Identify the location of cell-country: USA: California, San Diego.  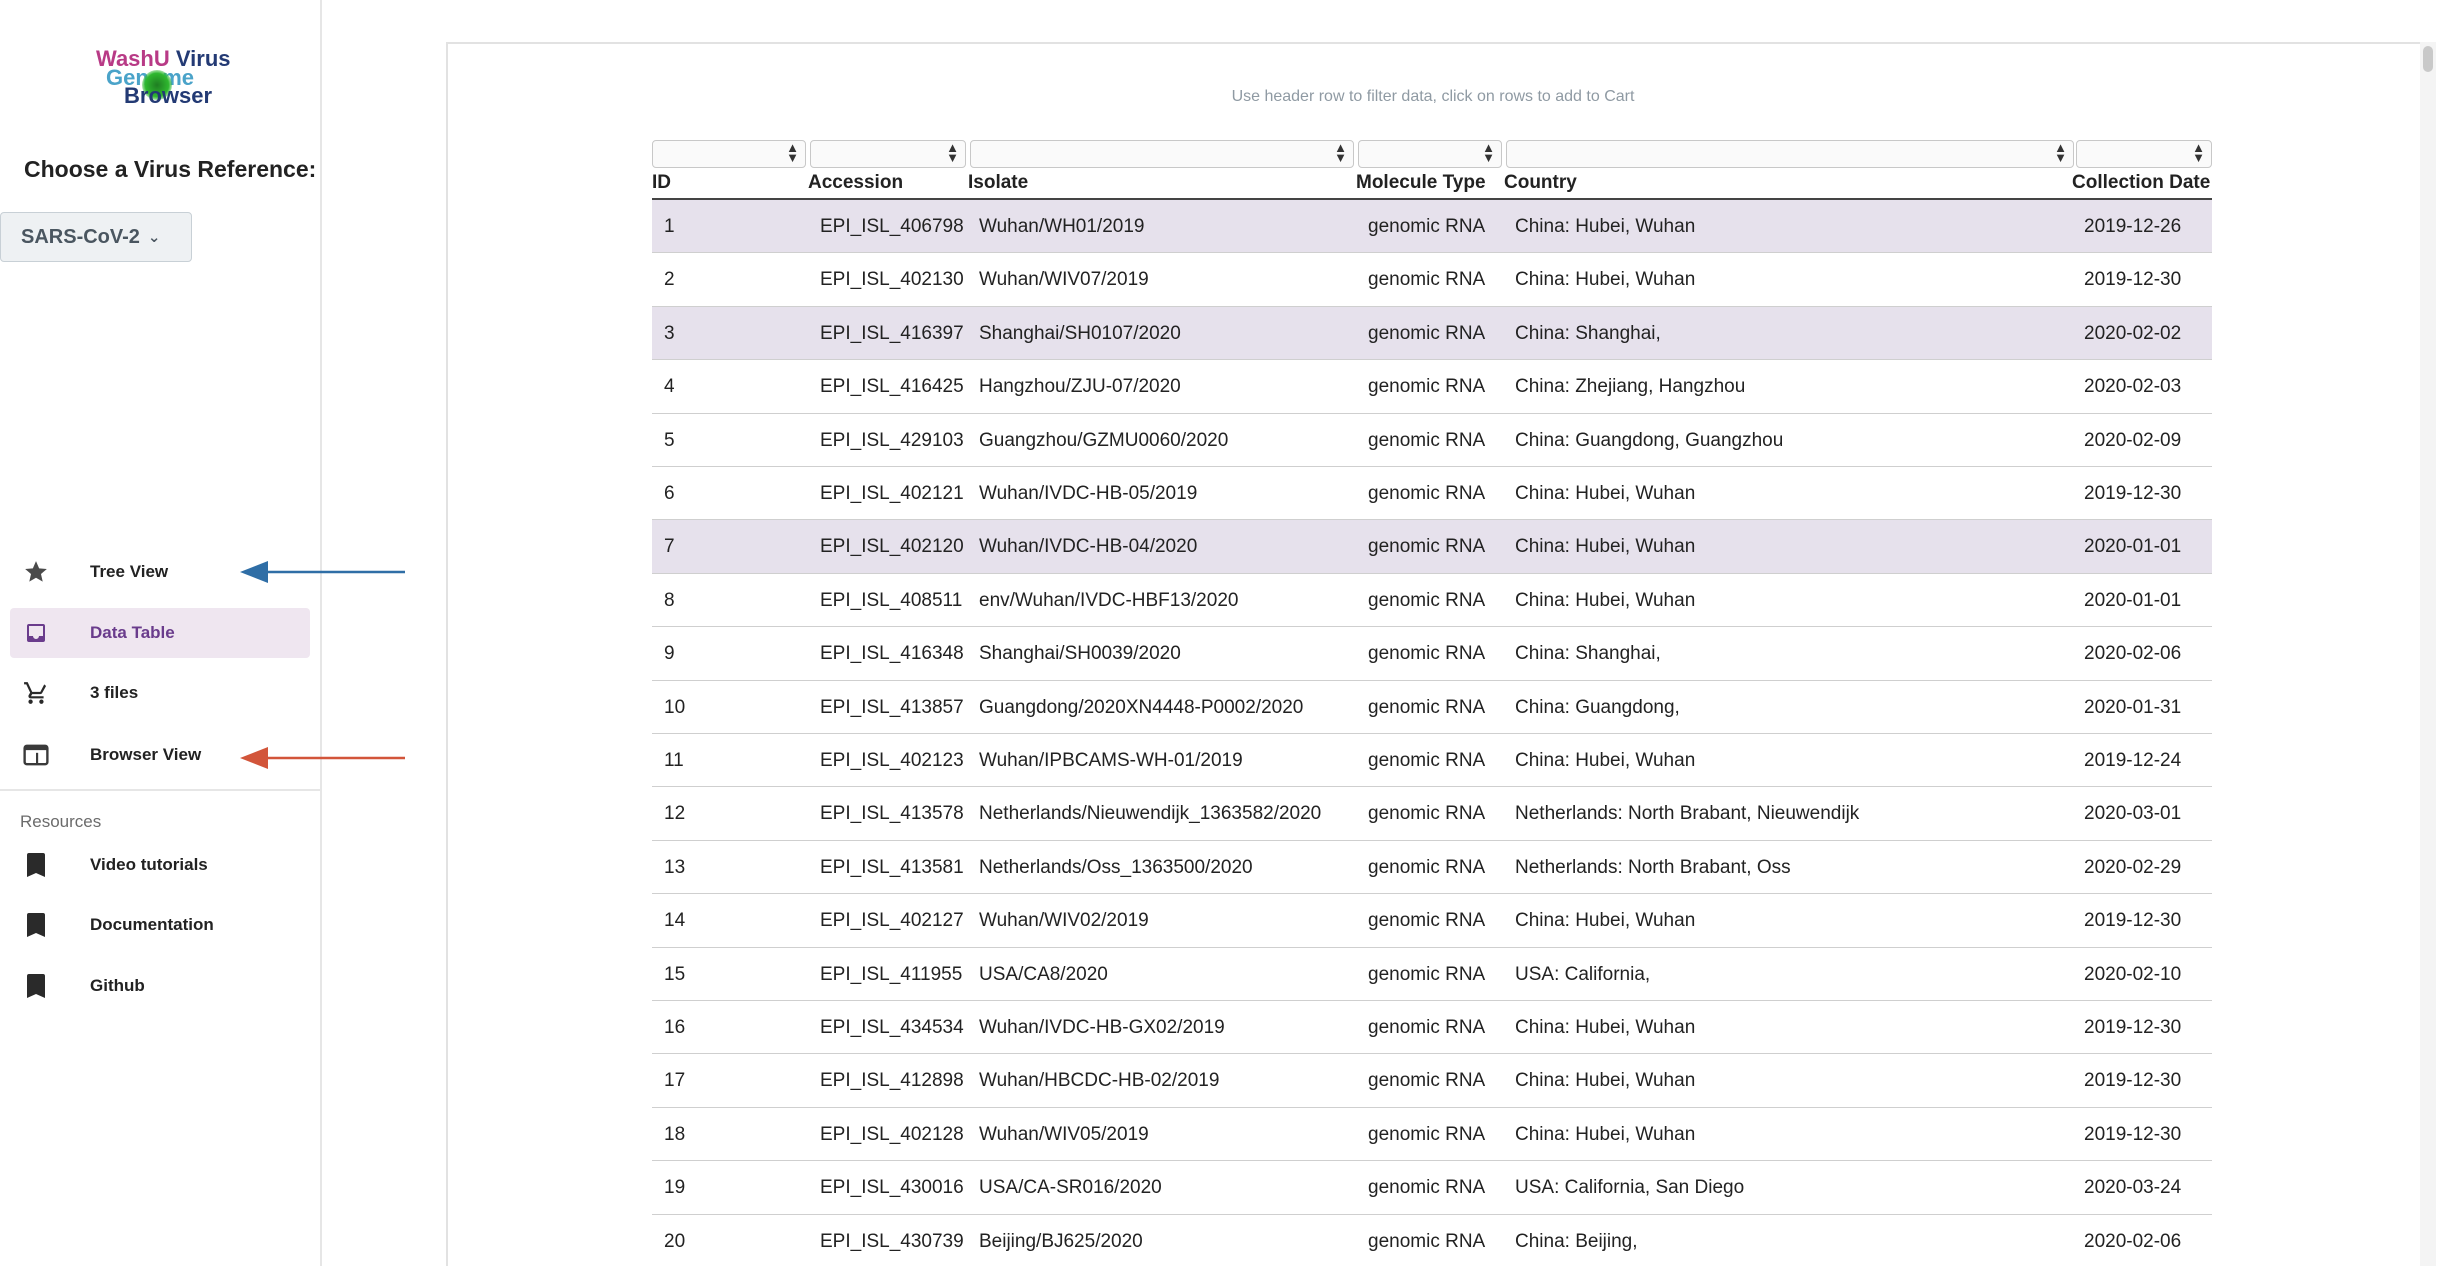
(1630, 1188).